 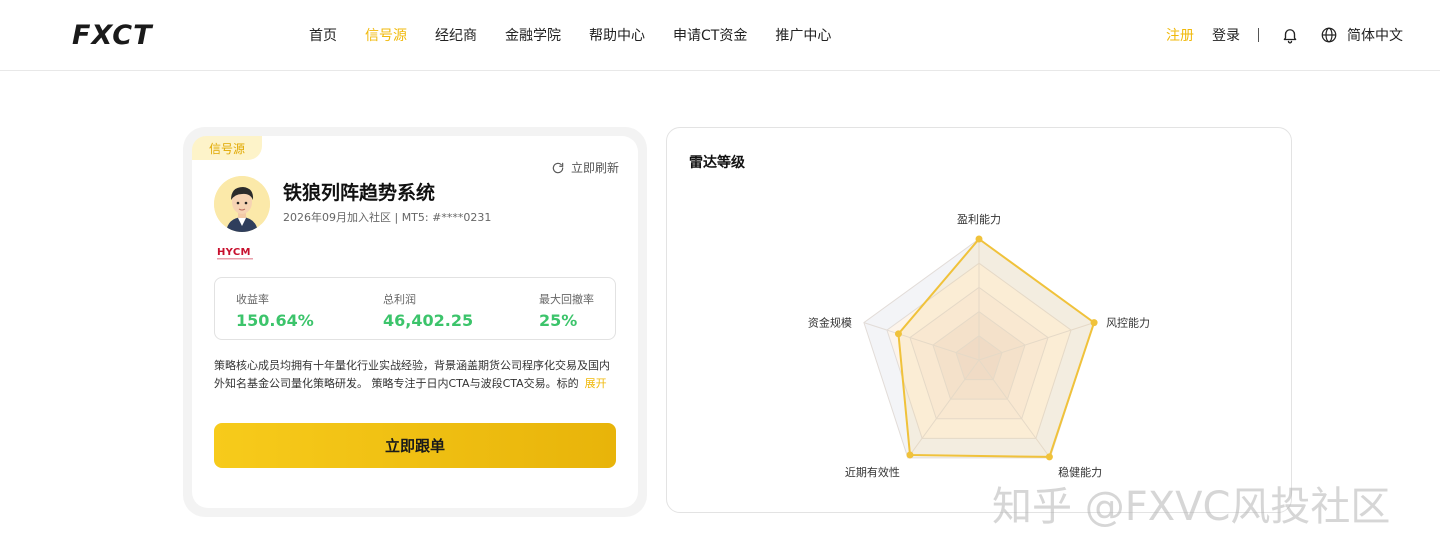 I want to click on description-line: 策略核心成员均拥有十年量化行业实战经验，背景涵盖期货公司程序化交易及国内, so click(x=412, y=365).